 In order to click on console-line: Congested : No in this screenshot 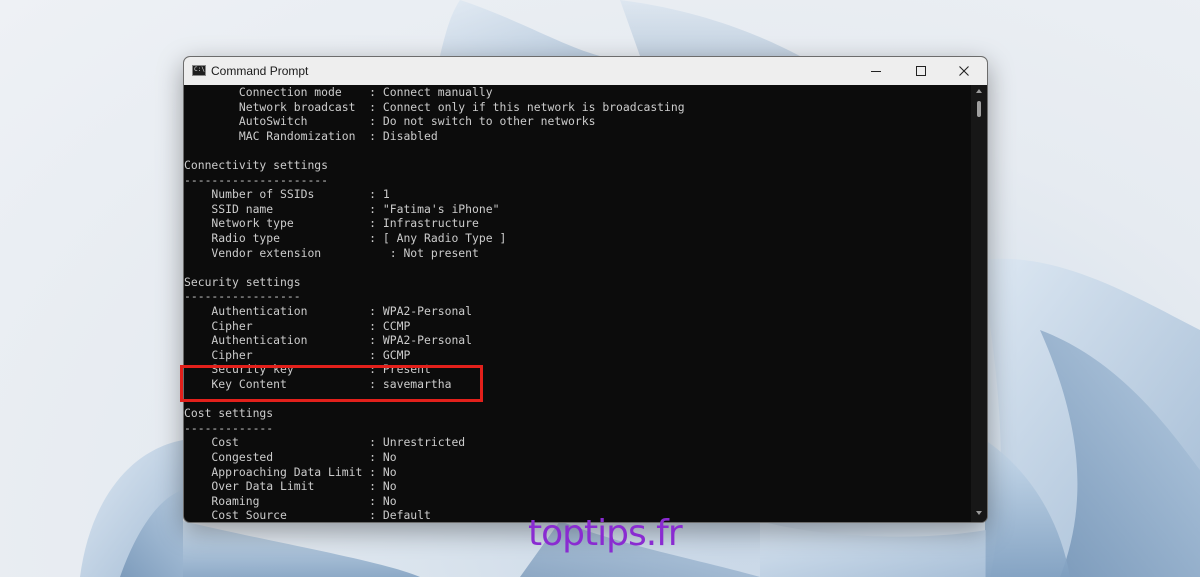, I will do `click(290, 457)`.